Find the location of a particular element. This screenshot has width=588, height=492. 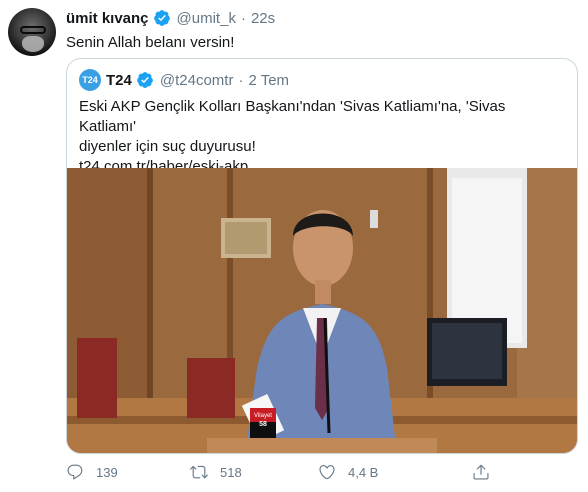

share-button is located at coordinates (487, 472).